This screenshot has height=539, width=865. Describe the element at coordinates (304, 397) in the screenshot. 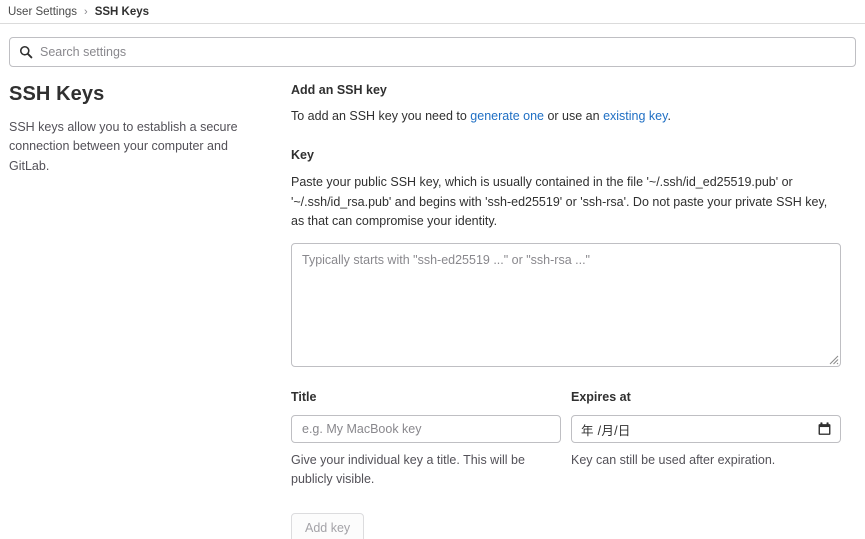

I see `title-field-label: Title` at that location.